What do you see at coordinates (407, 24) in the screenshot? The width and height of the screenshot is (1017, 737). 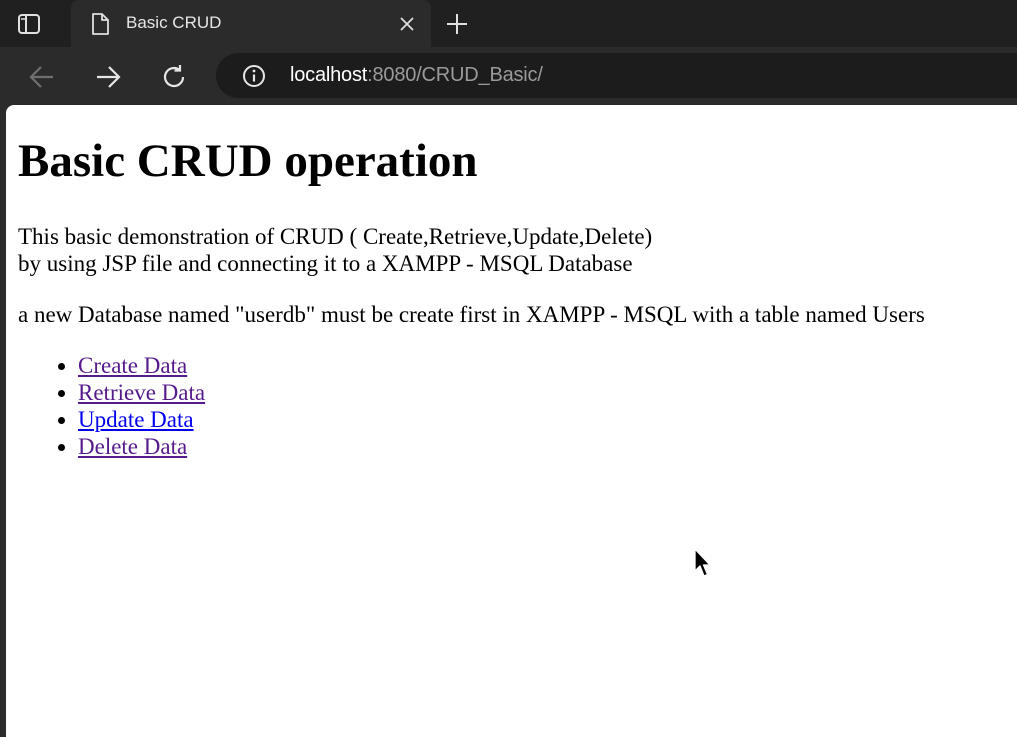 I see `close-icon` at bounding box center [407, 24].